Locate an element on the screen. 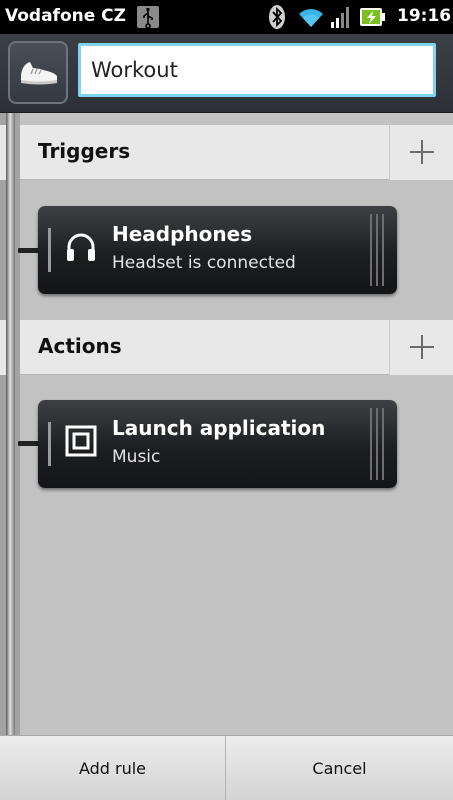 This screenshot has width=453, height=800. battery-charging-icon is located at coordinates (372, 19).